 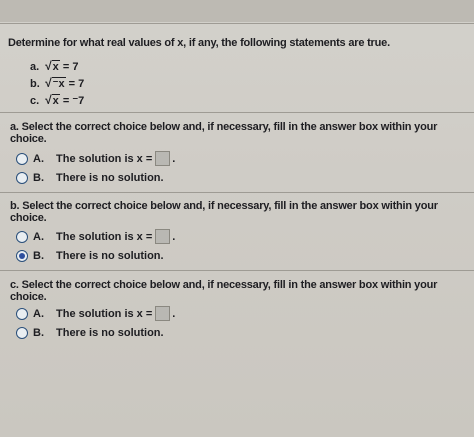 I want to click on radicand: ⁻x, so click(x=58, y=83).